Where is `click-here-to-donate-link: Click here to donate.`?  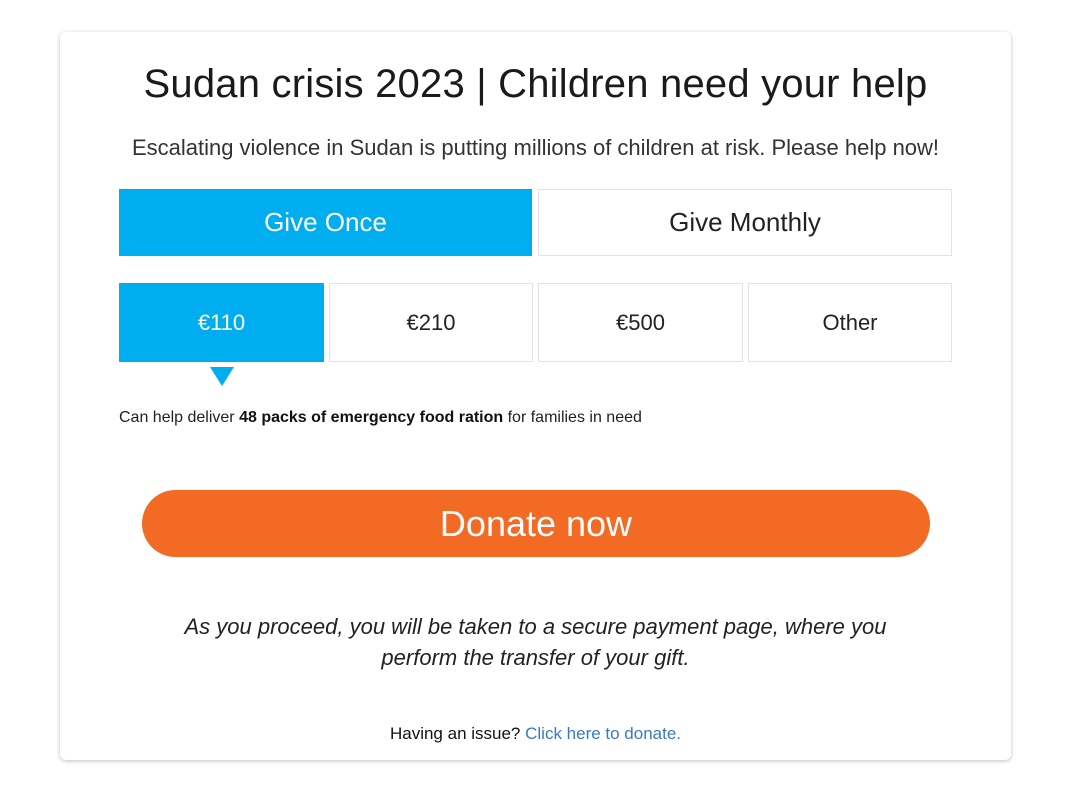 click-here-to-donate-link: Click here to donate. is located at coordinates (603, 733).